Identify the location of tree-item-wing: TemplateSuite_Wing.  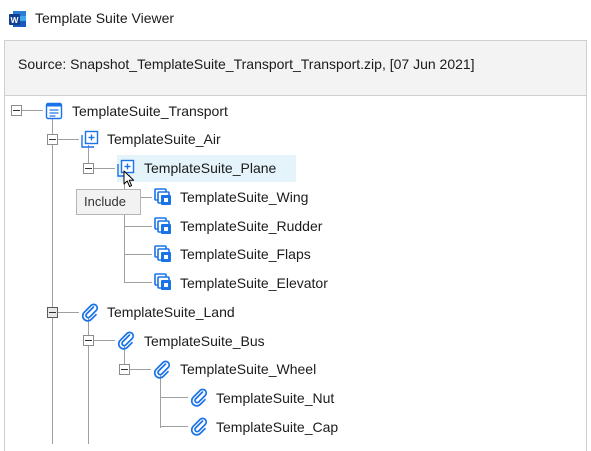
(244, 197).